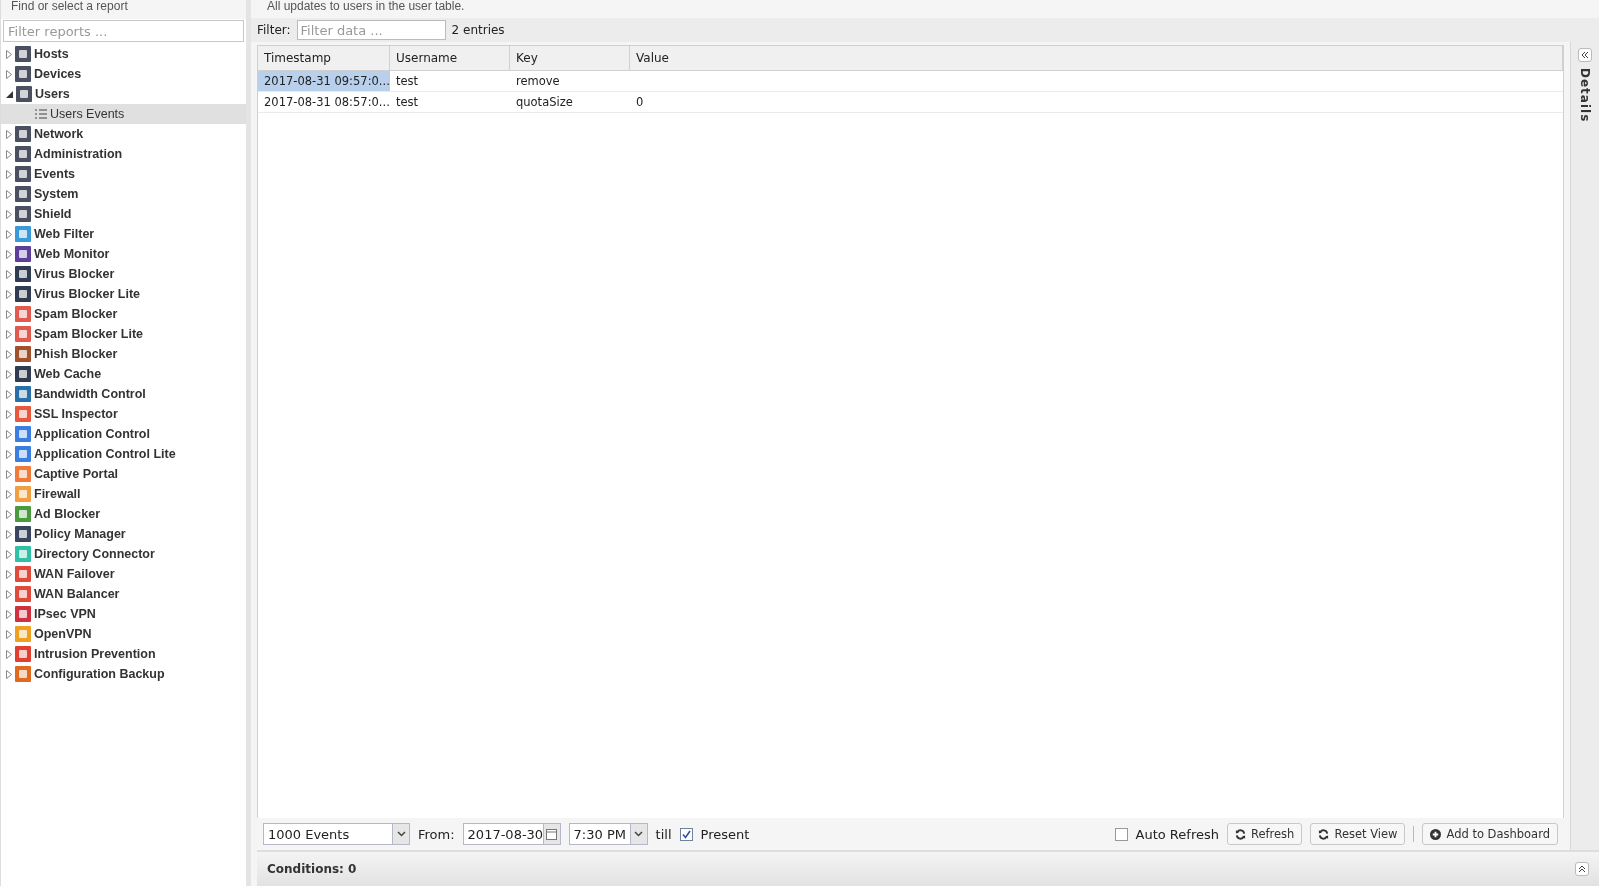  What do you see at coordinates (123, 174) in the screenshot?
I see `tree-item: Events` at bounding box center [123, 174].